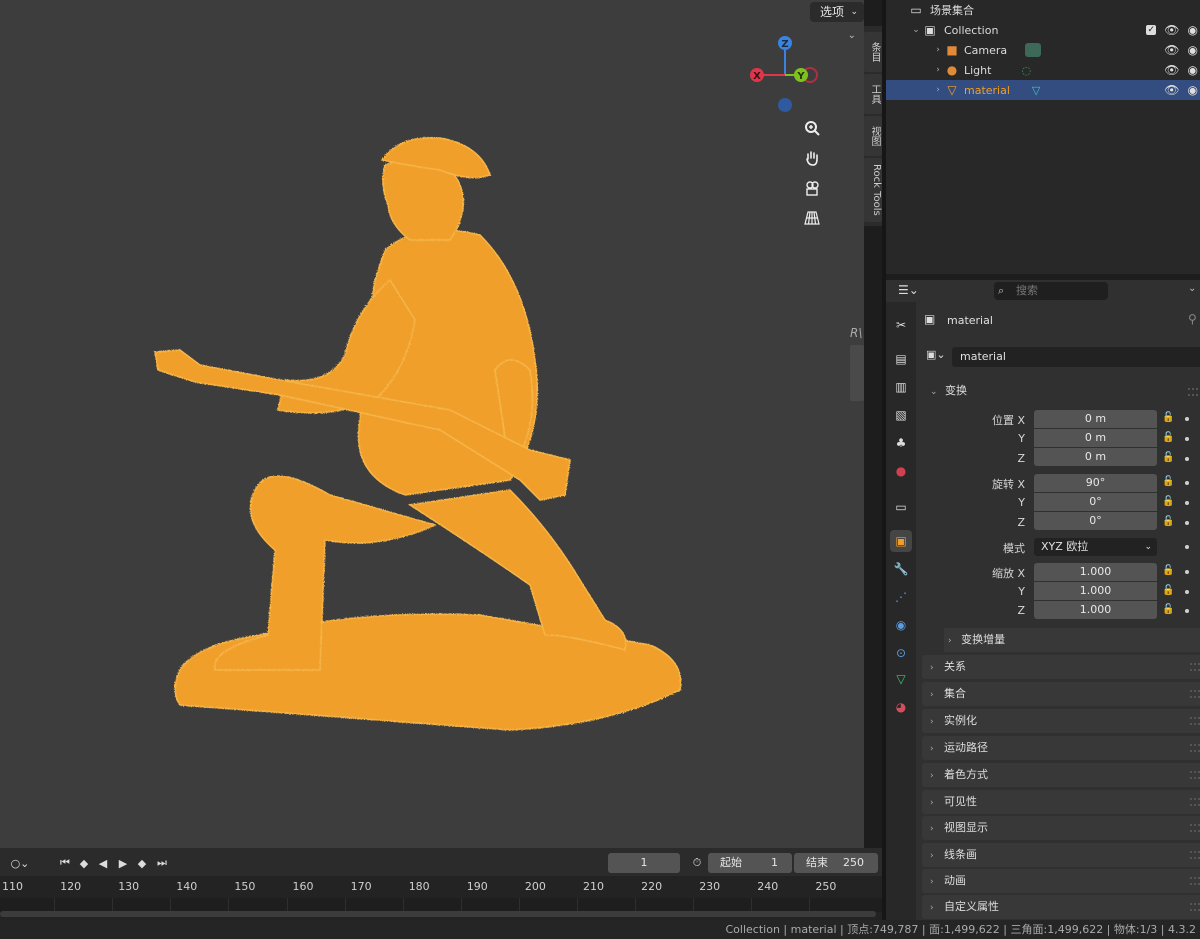 The image size is (1200, 939). Describe the element at coordinates (103, 863) in the screenshot. I see `play-reverse-icon: ◀` at that location.